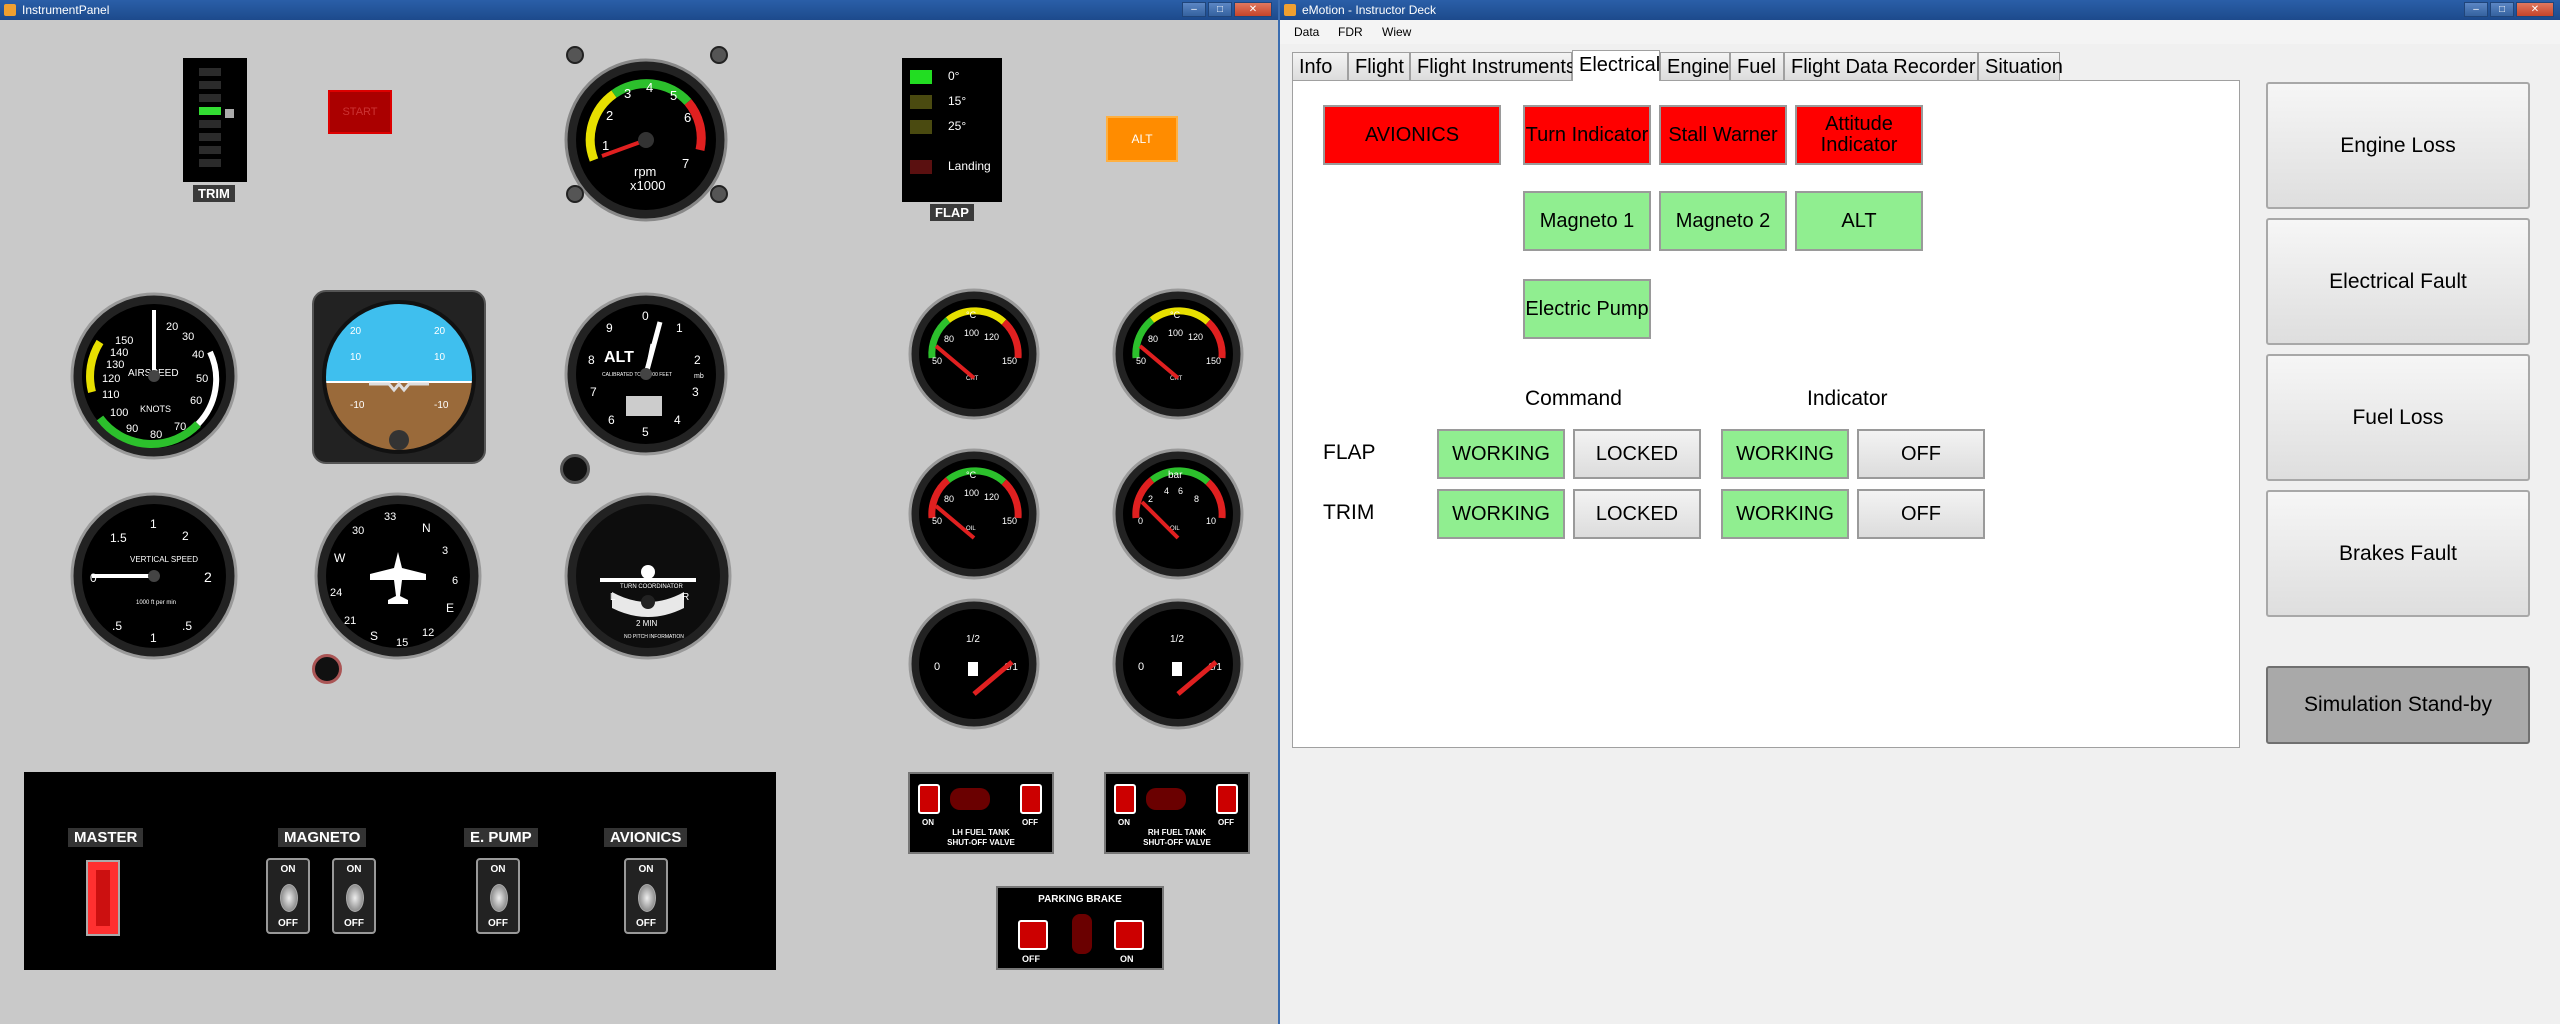  Describe the element at coordinates (687, 117) in the screenshot. I see `rpm-tick-6: 6` at that location.